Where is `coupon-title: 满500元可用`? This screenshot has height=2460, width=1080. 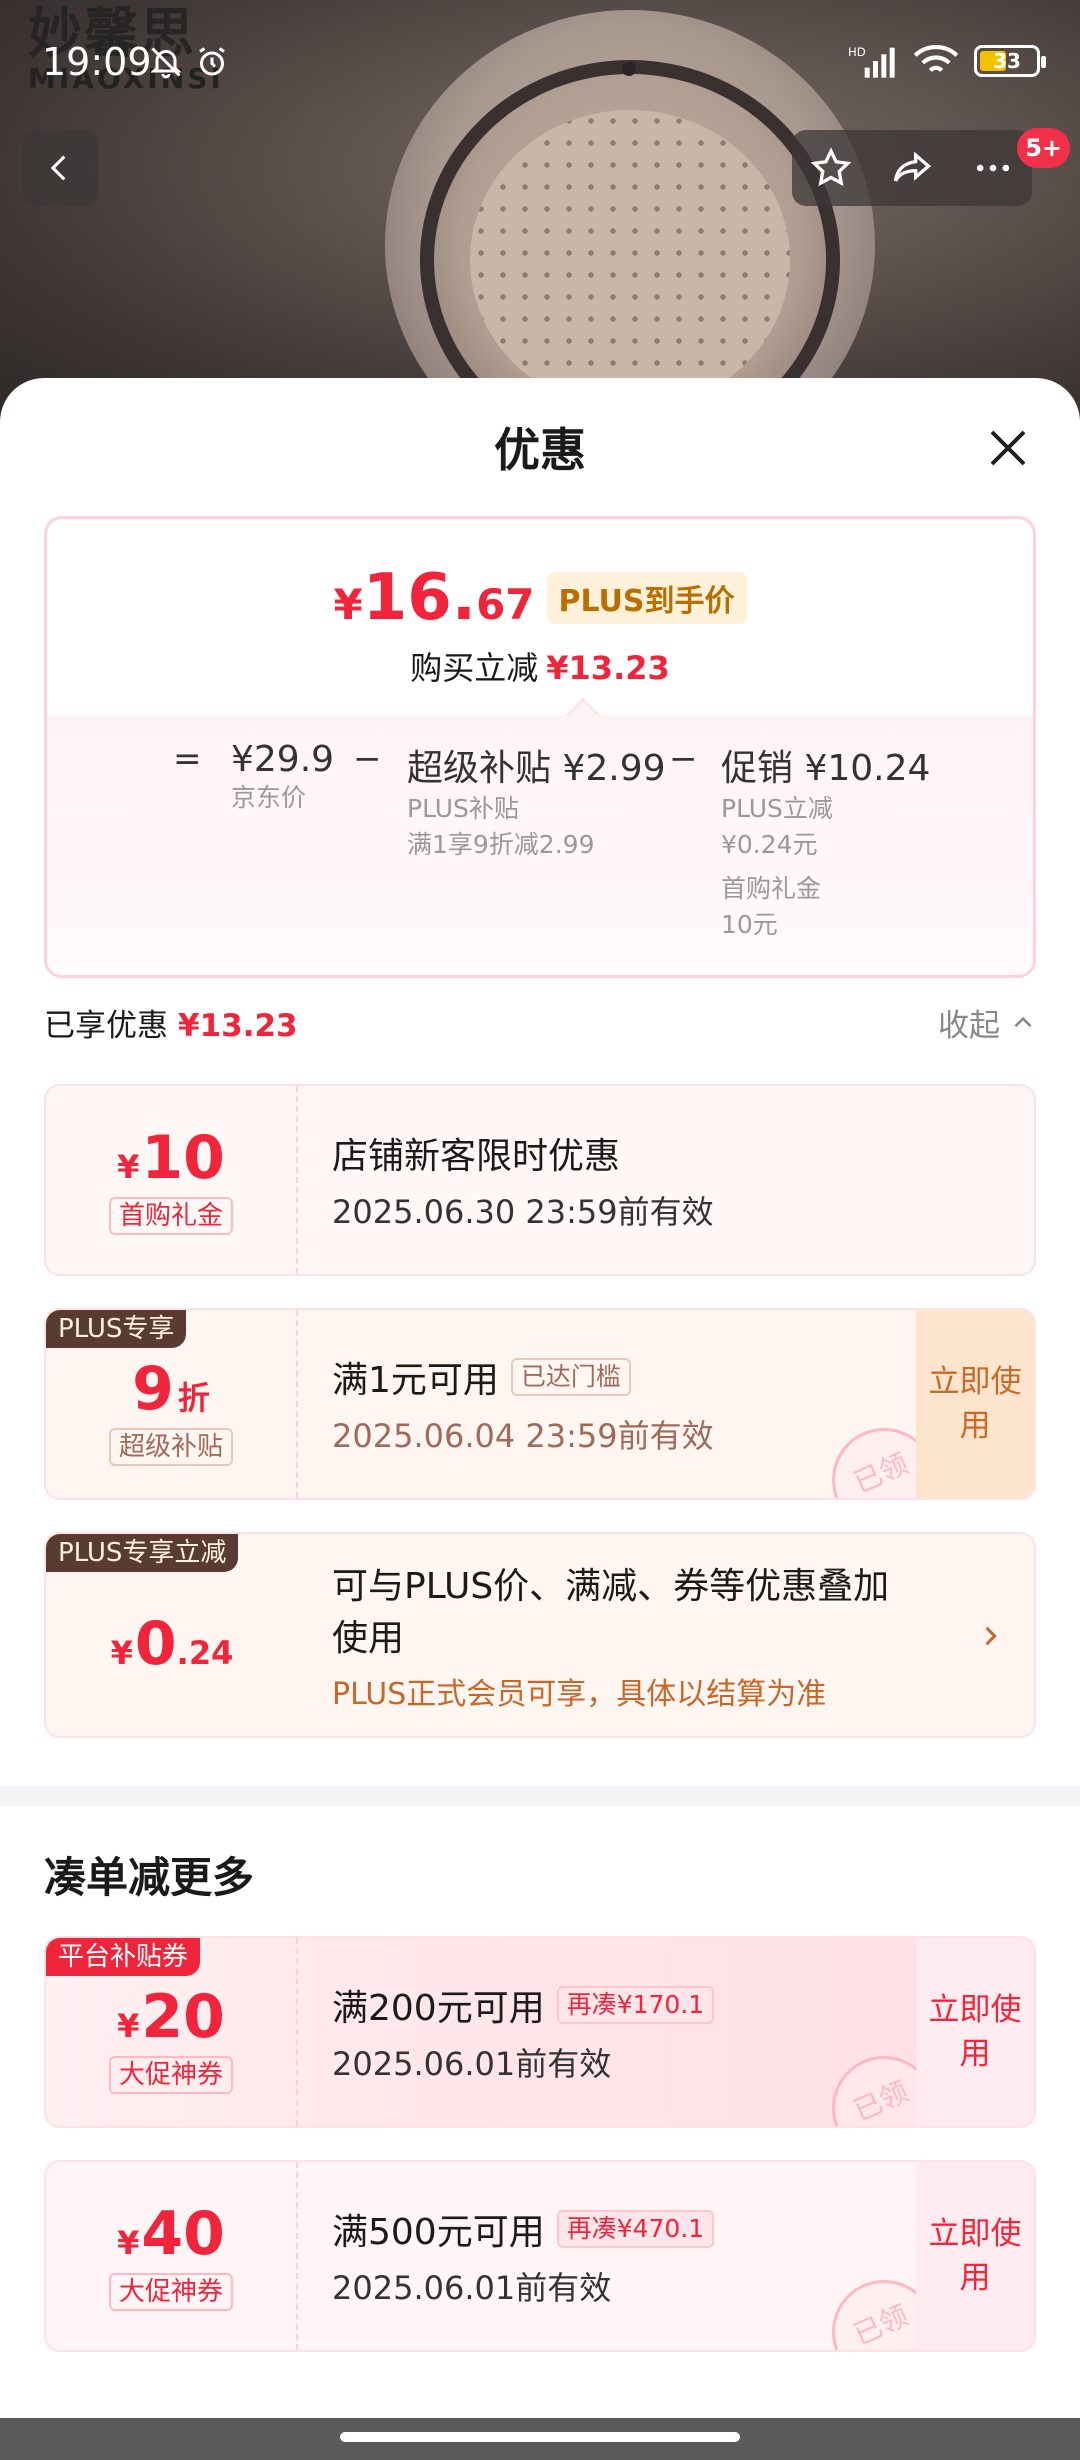 coupon-title: 满500元可用 is located at coordinates (438, 2232).